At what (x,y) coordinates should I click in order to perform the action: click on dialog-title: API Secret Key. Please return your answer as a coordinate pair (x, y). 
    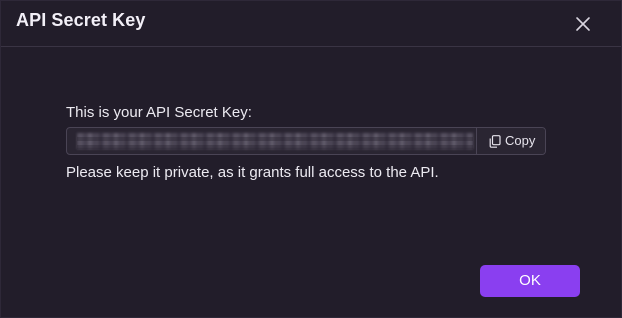
    Looking at the image, I should click on (81, 20).